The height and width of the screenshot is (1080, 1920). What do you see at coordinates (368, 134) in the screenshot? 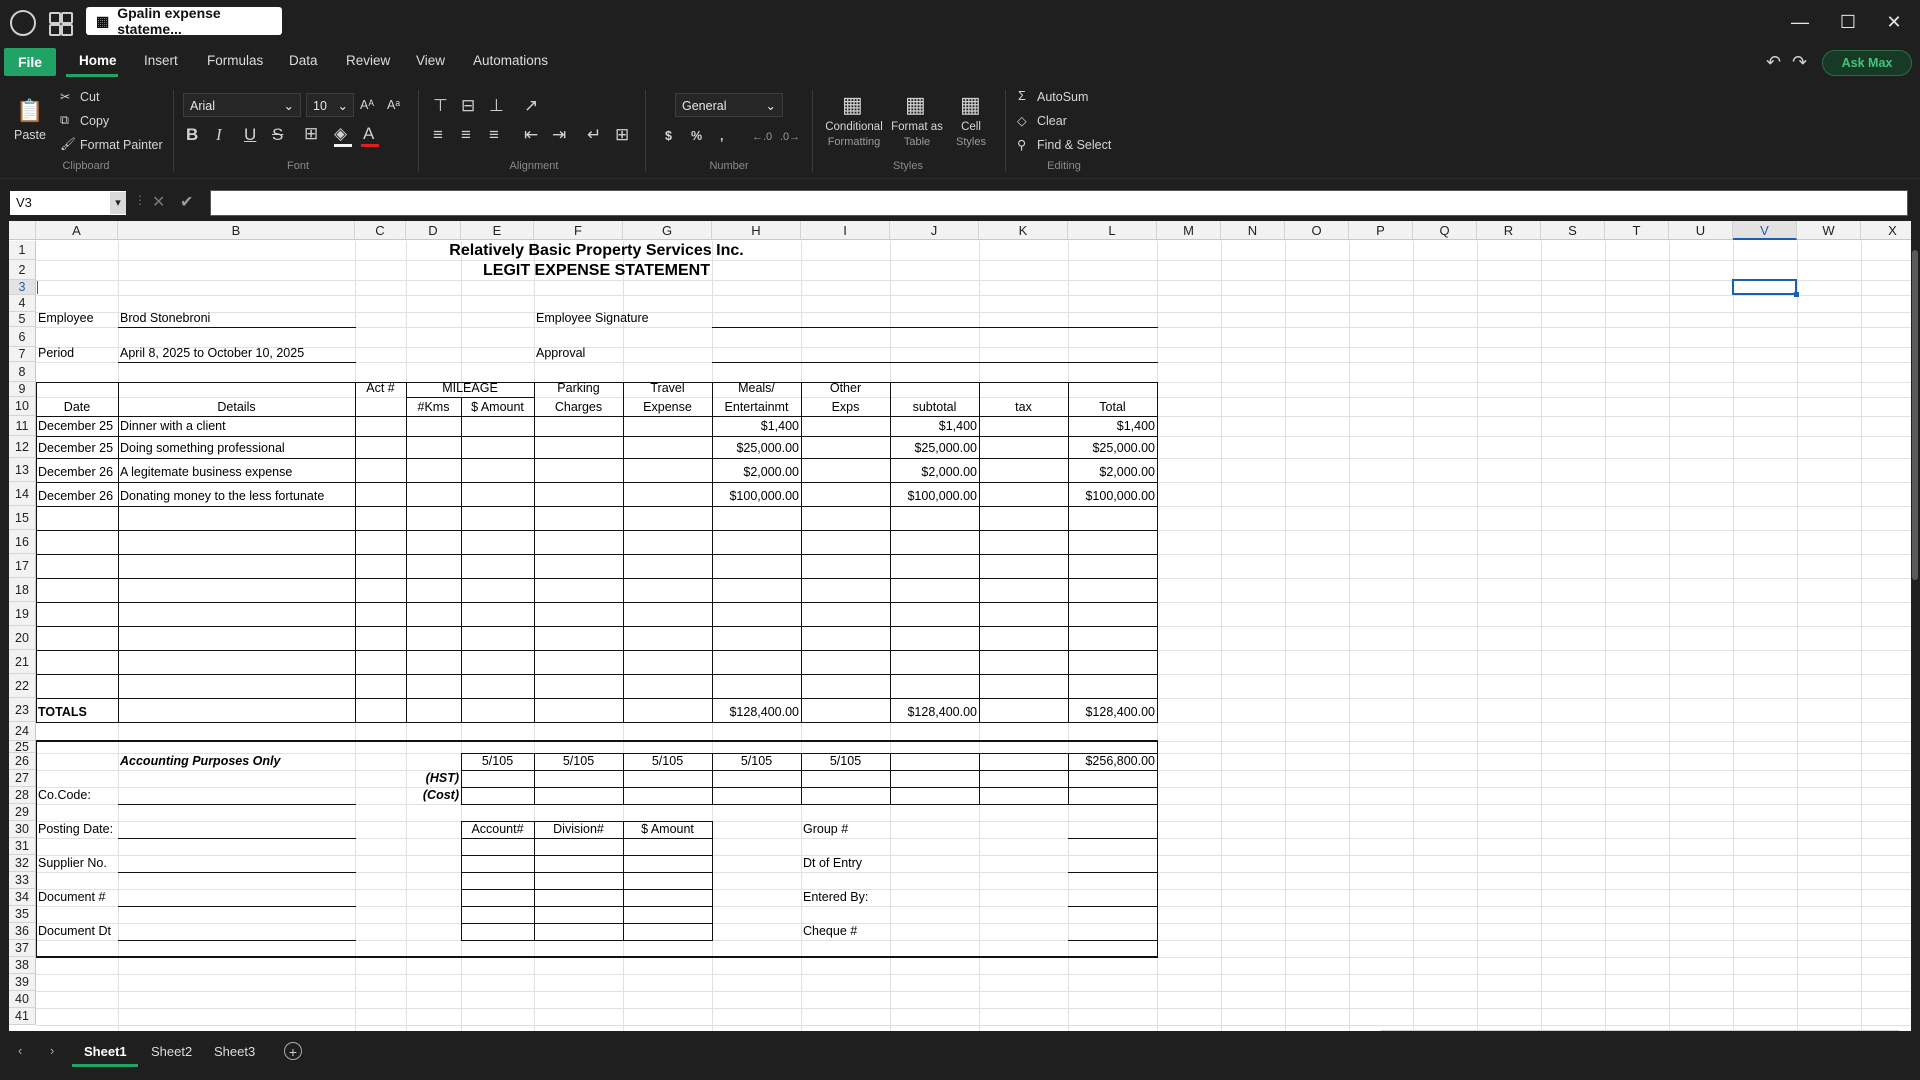
I see `font-color-icon: A` at bounding box center [368, 134].